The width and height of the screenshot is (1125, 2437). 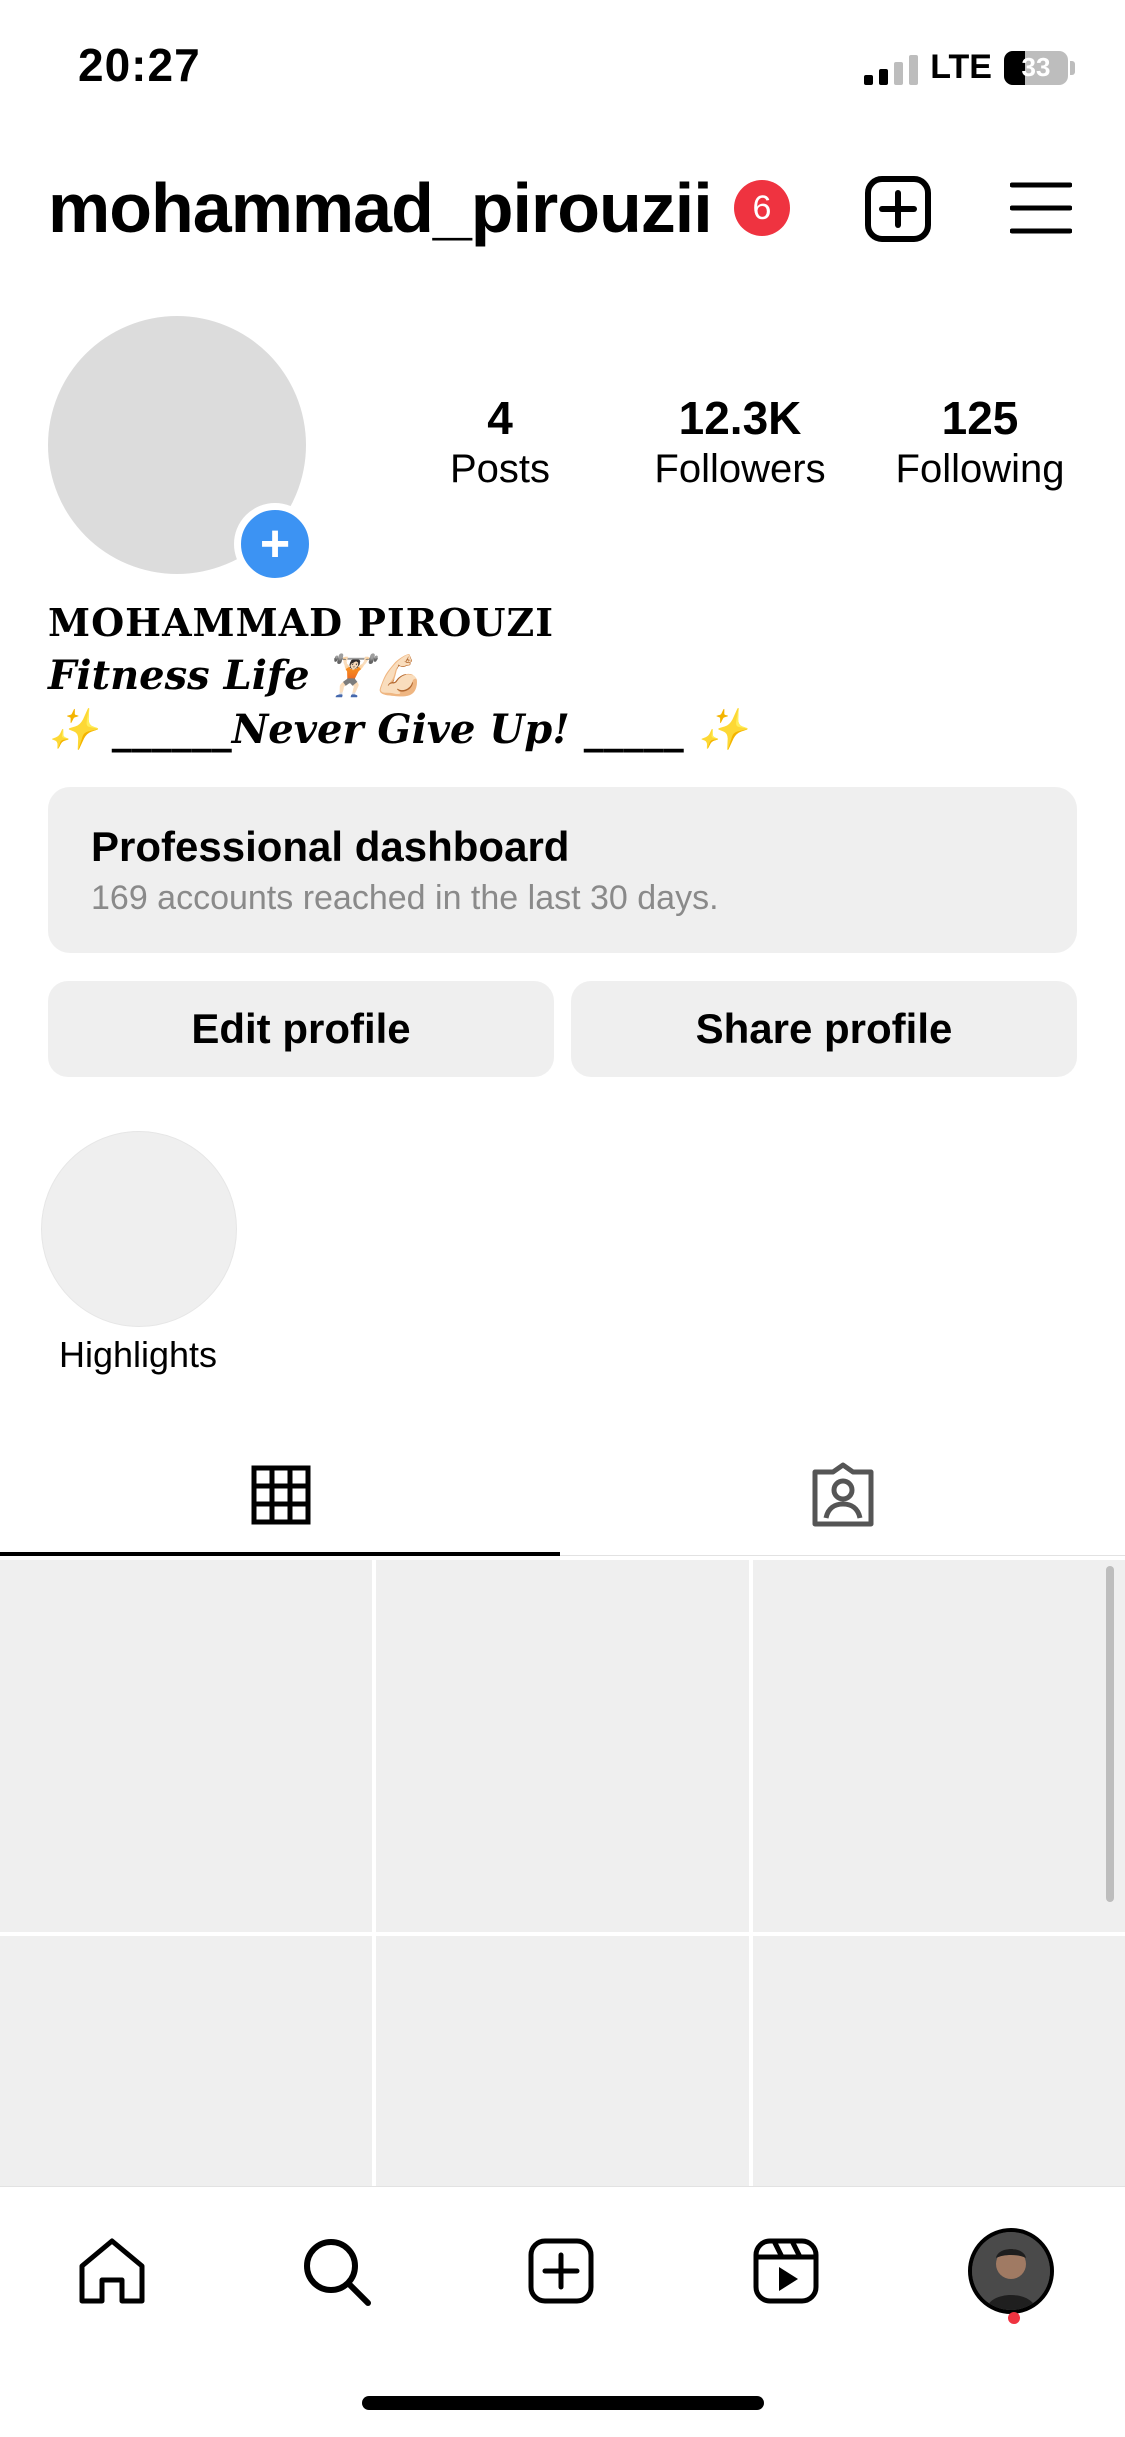 I want to click on tagged-person-icon, so click(x=843, y=1494).